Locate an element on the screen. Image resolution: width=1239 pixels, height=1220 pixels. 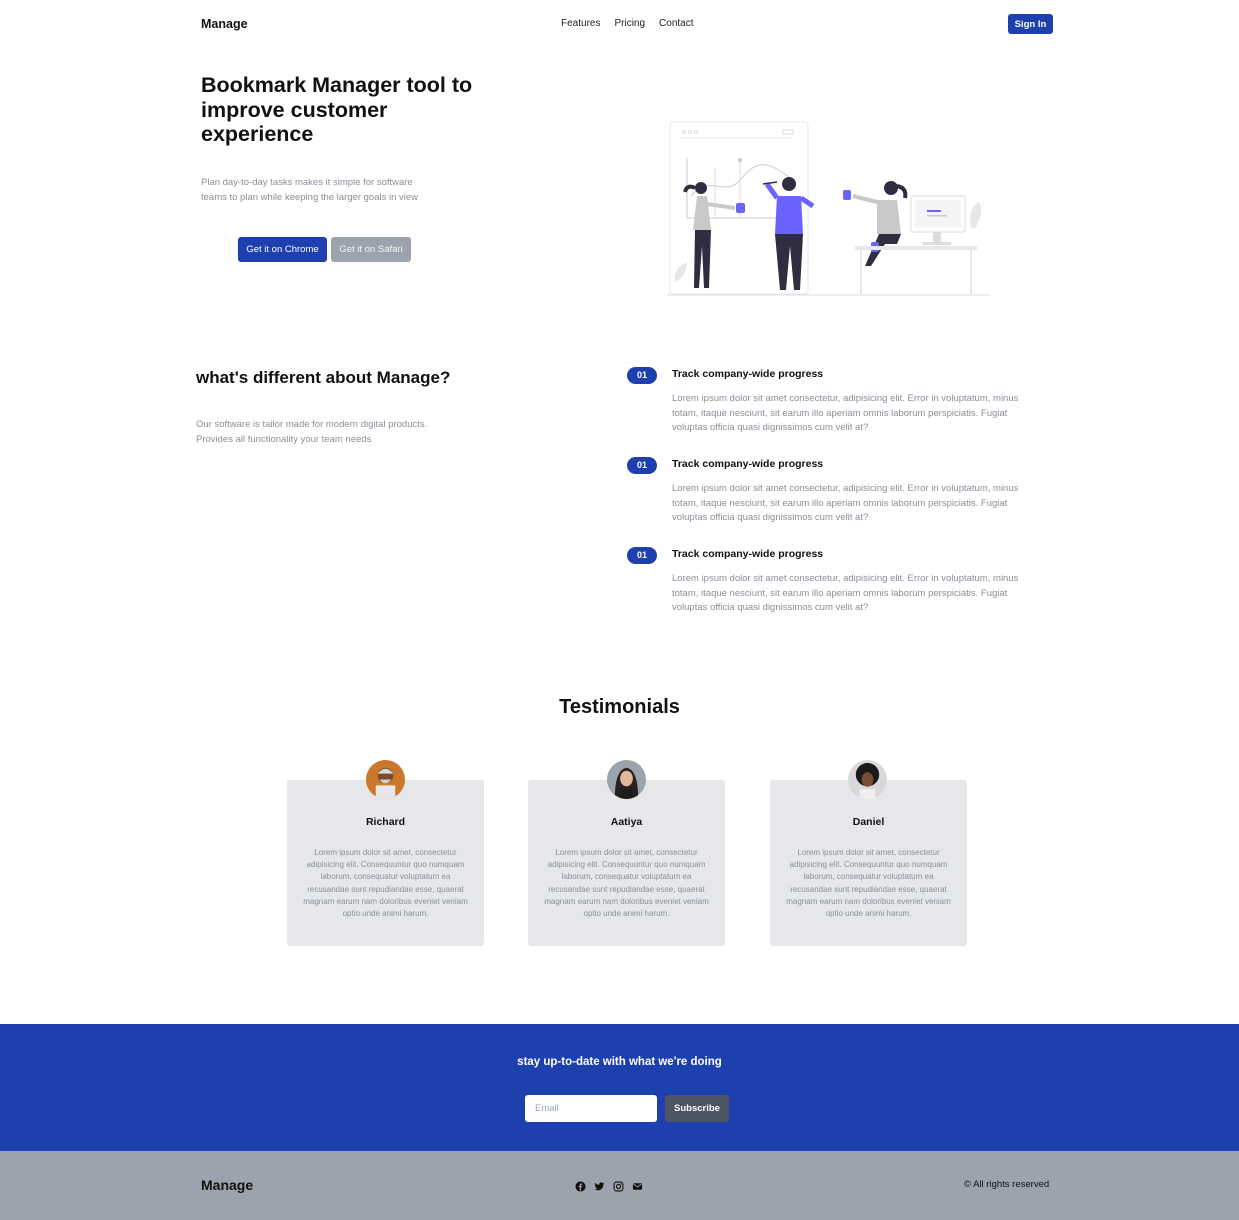
nav-links: Features Pricing Contact is located at coordinates (627, 23).